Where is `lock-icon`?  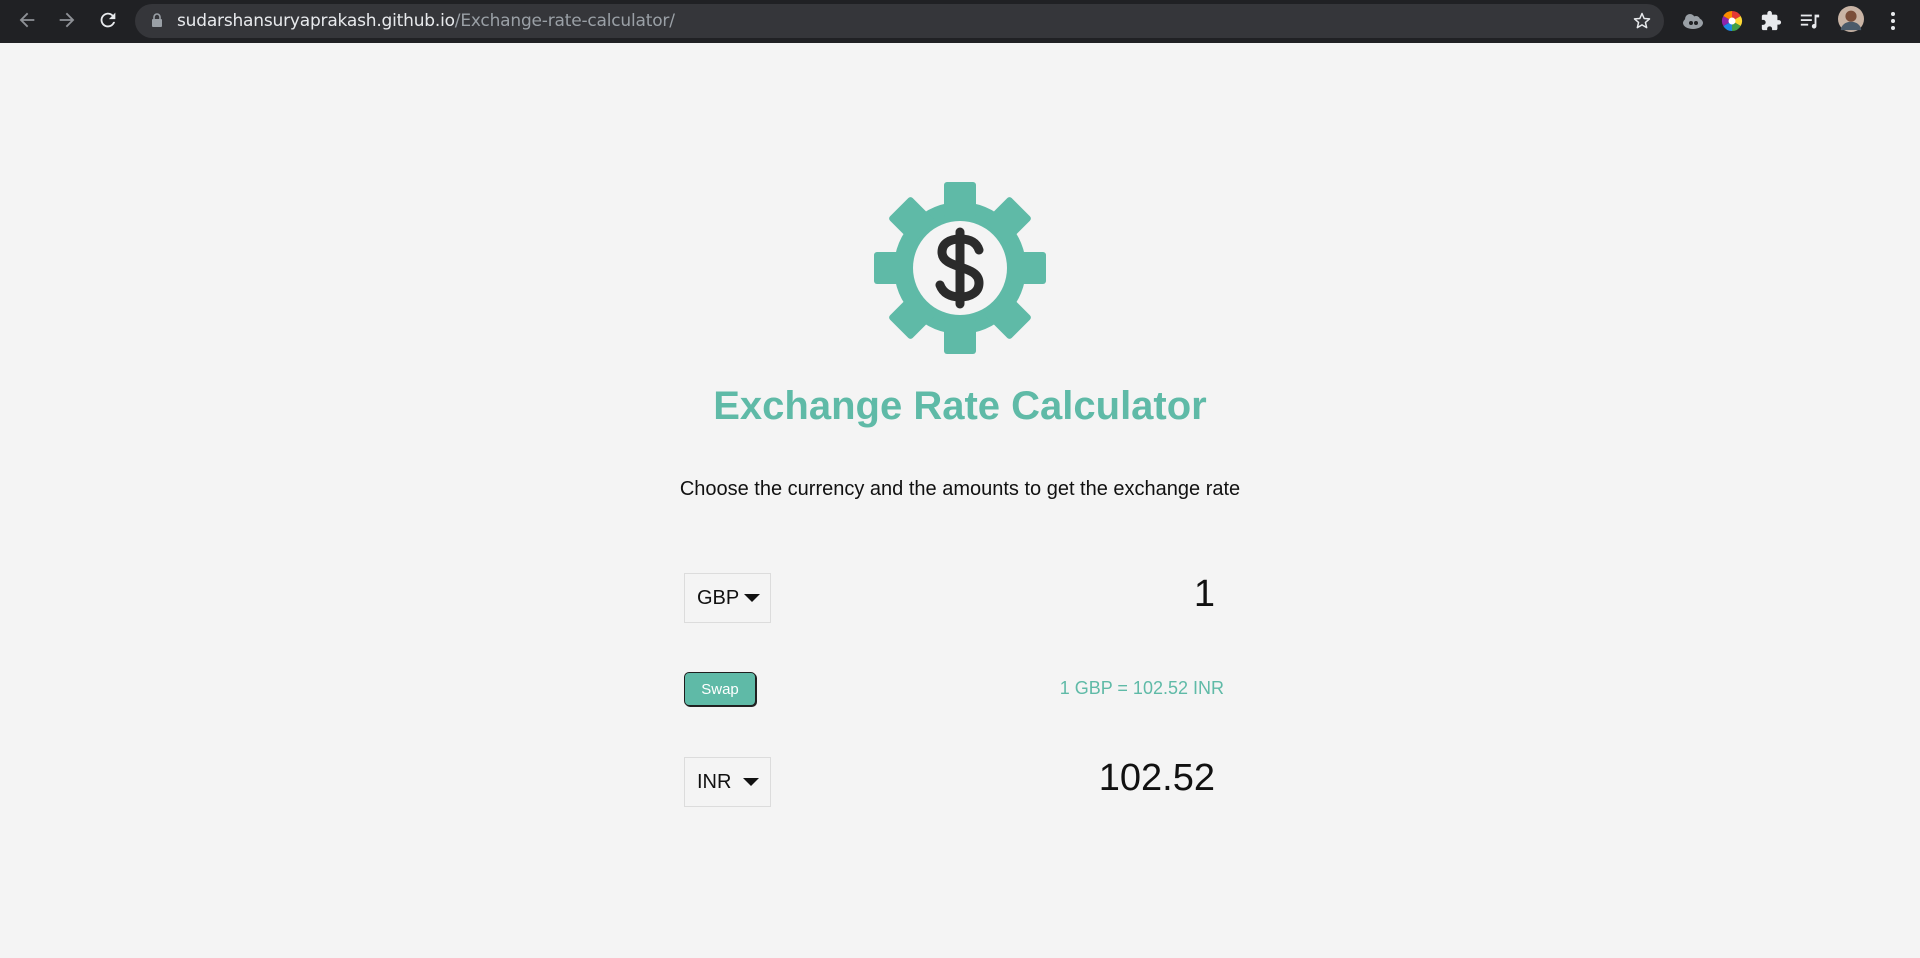
lock-icon is located at coordinates (157, 23).